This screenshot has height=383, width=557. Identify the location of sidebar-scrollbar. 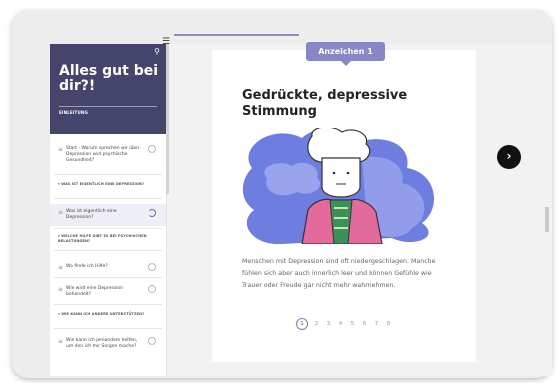
(167, 119).